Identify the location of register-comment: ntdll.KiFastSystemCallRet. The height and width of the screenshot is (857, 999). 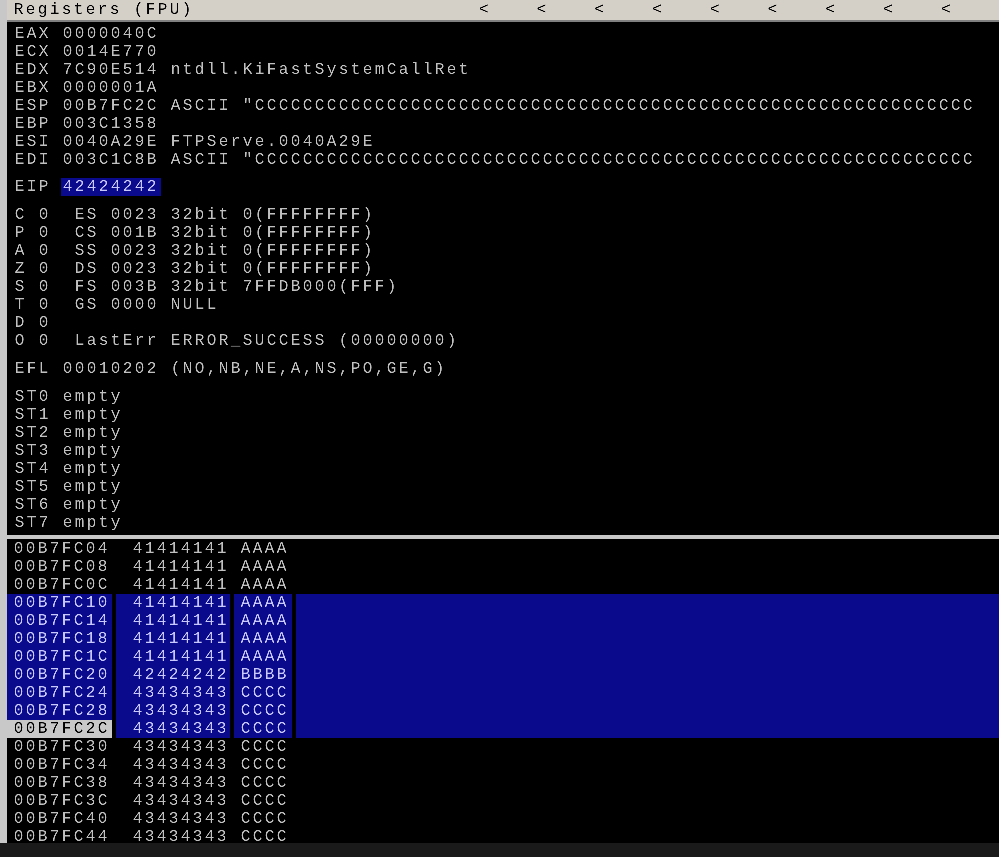
(321, 70).